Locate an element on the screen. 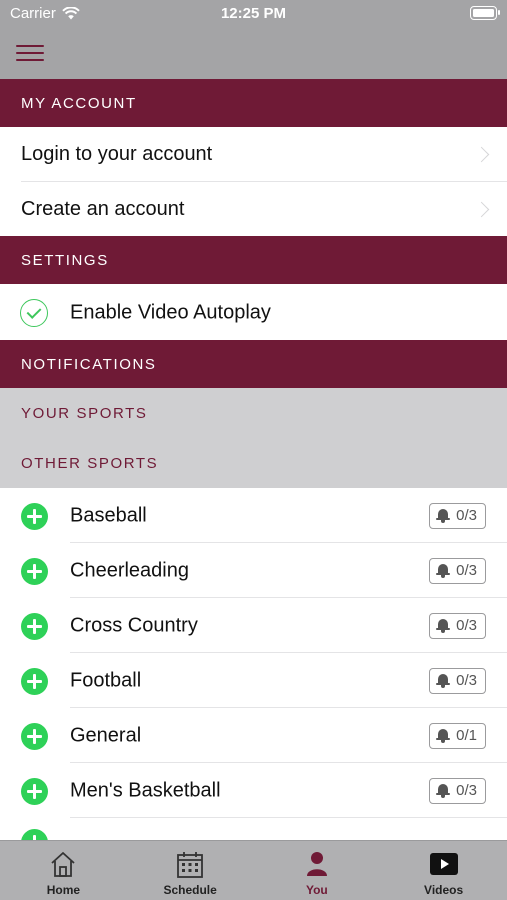 Image resolution: width=507 pixels, height=900 pixels. tab-bar: Home Schedule You Videos is located at coordinates (253, 870).